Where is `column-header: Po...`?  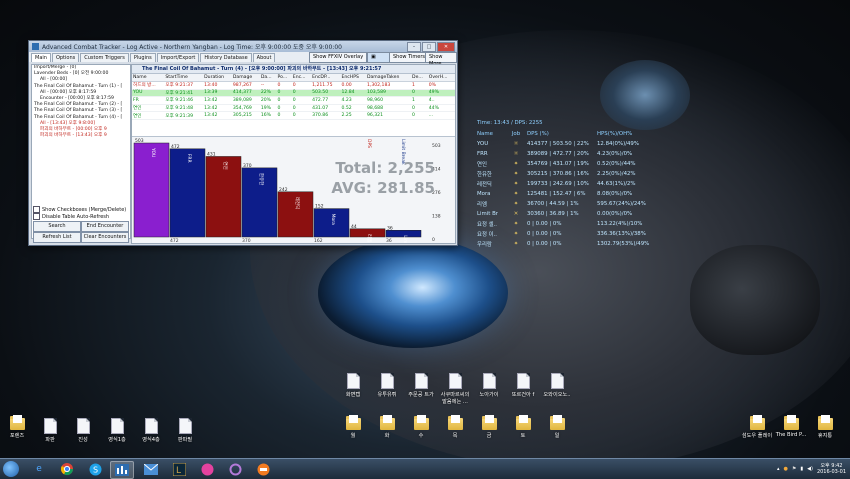
column-header: Po... is located at coordinates (284, 78).